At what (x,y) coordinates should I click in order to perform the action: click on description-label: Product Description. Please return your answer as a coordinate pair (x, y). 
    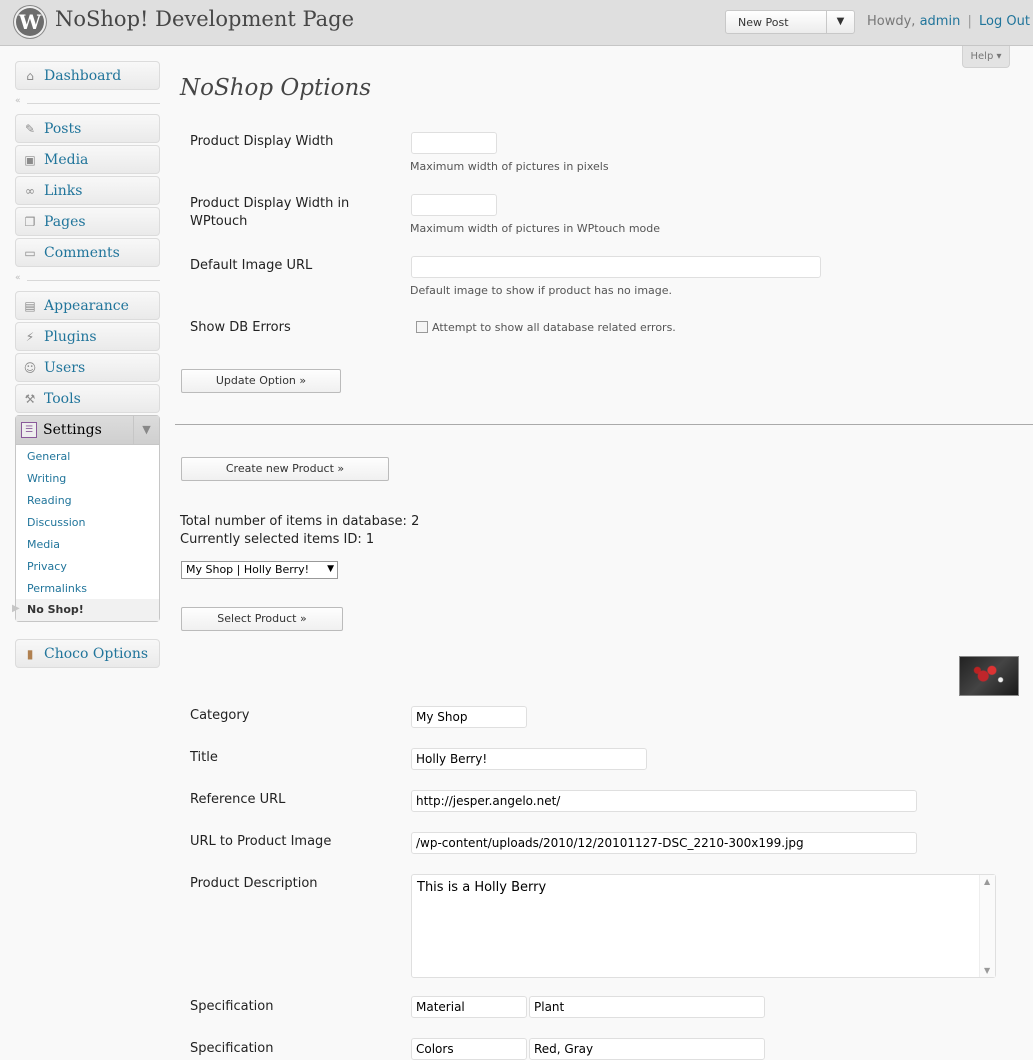
    Looking at the image, I should click on (254, 883).